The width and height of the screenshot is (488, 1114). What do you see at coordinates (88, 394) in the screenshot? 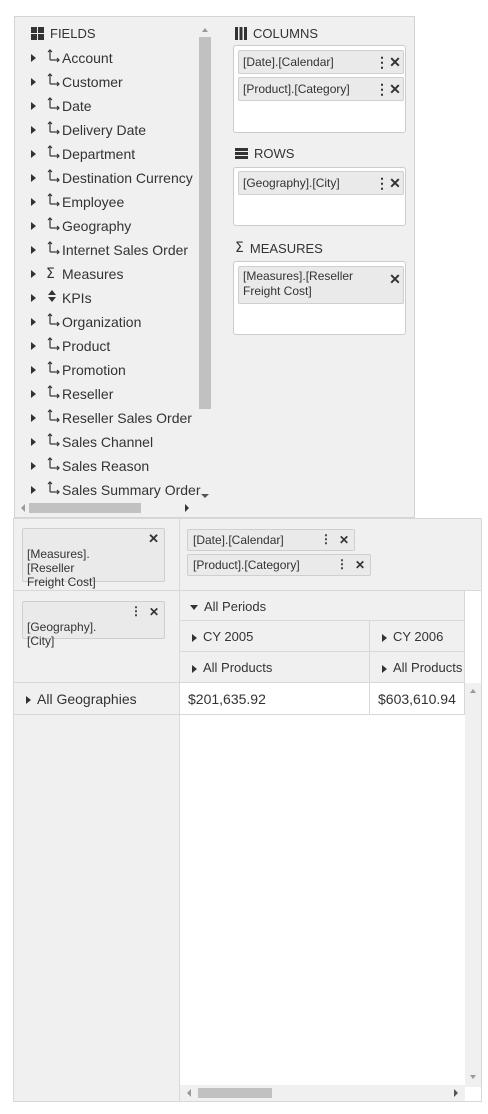
I see `field-label: Reseller` at bounding box center [88, 394].